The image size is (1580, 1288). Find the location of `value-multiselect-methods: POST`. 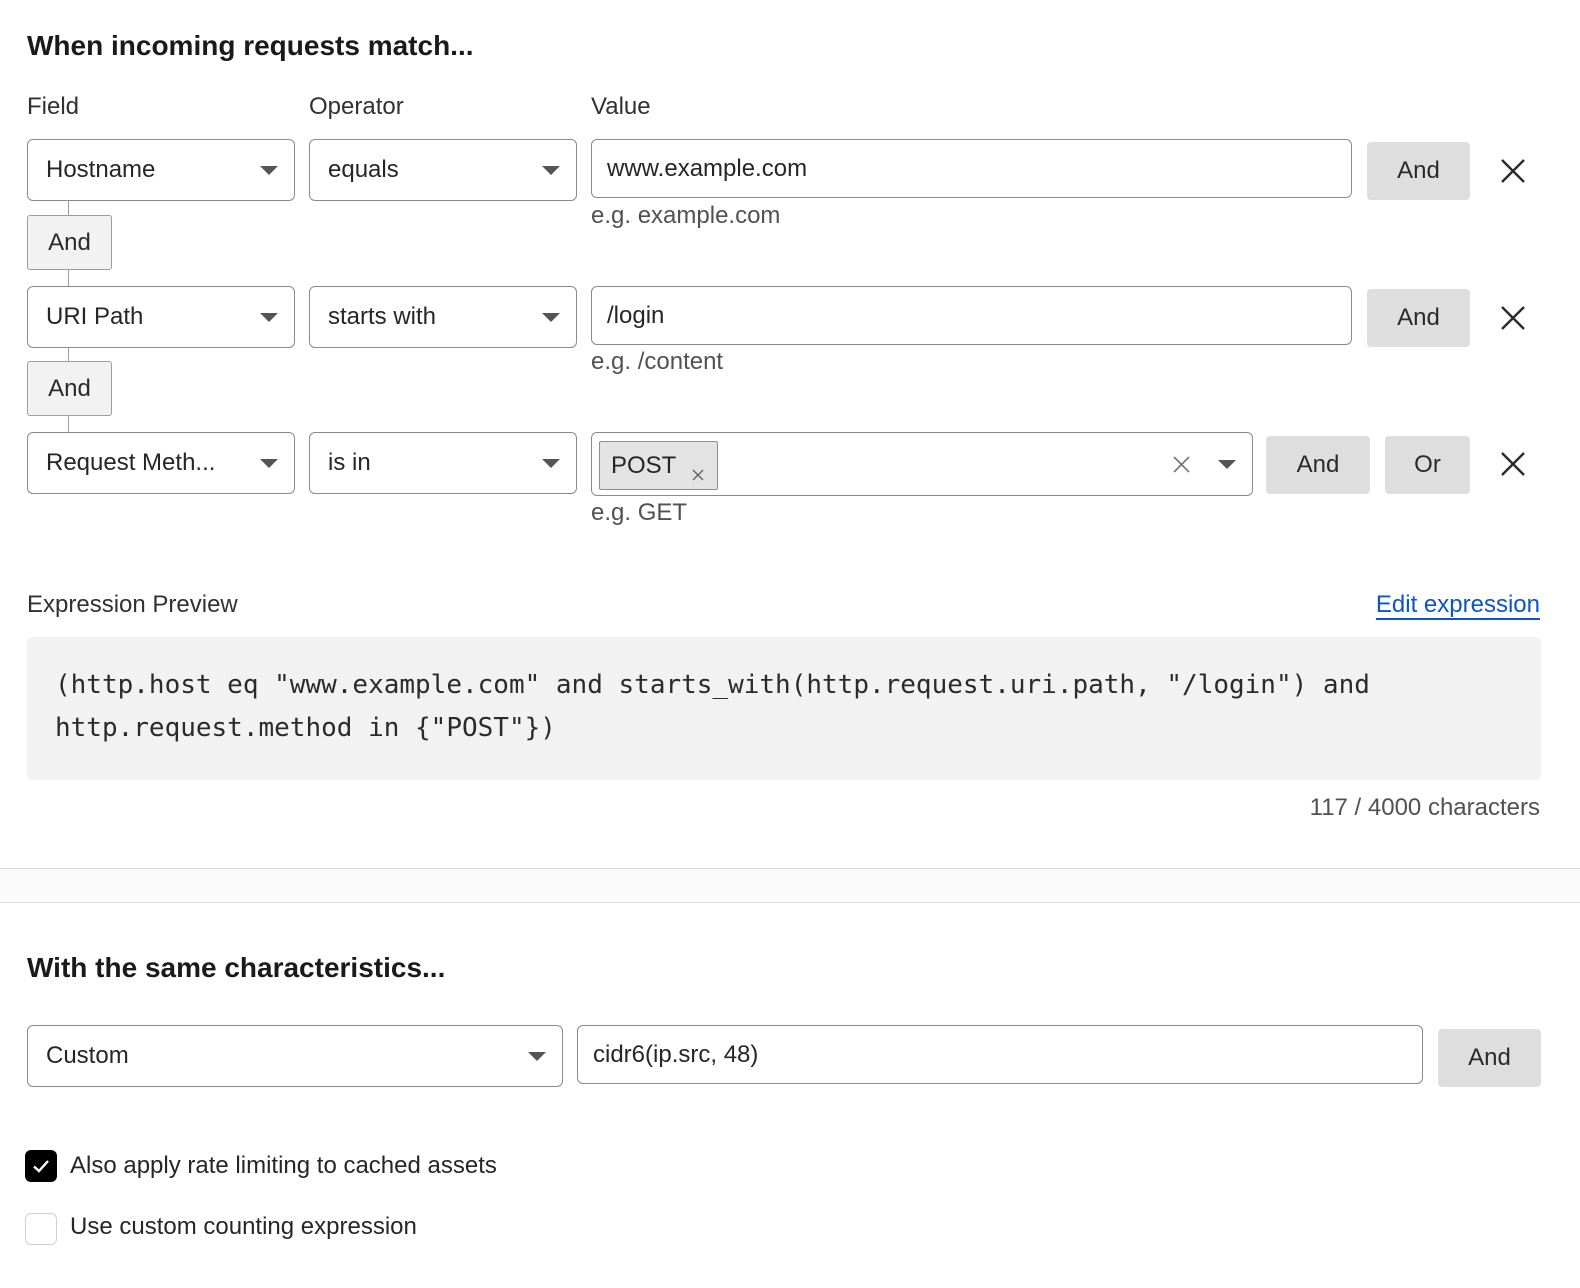

value-multiselect-methods: POST is located at coordinates (922, 464).